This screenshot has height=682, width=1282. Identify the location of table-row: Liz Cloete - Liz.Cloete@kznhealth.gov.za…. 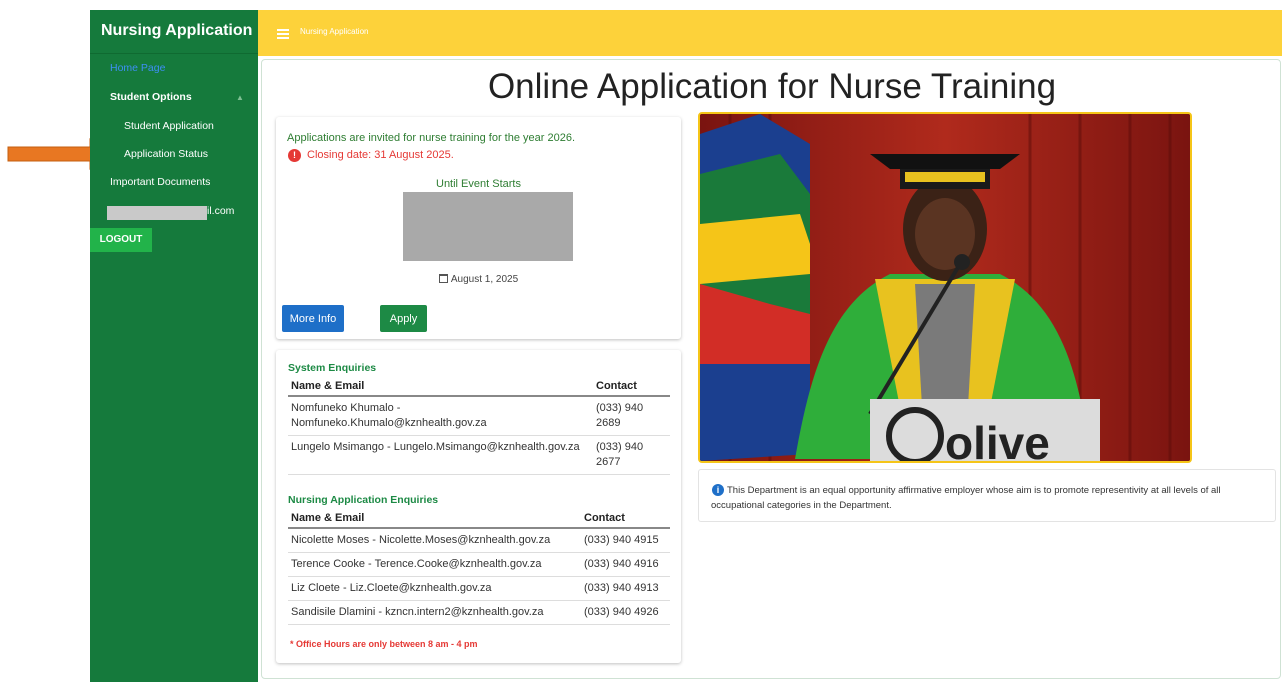
(479, 588).